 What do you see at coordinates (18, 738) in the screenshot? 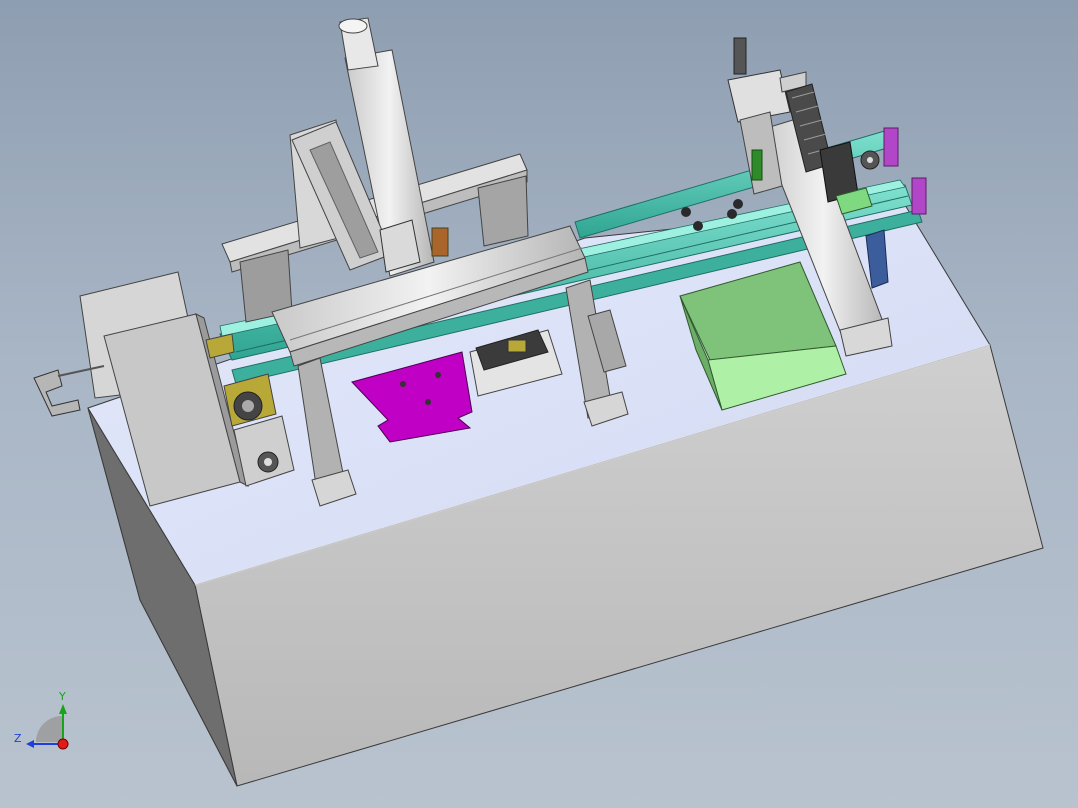
I see `triad-z-label: Z` at bounding box center [18, 738].